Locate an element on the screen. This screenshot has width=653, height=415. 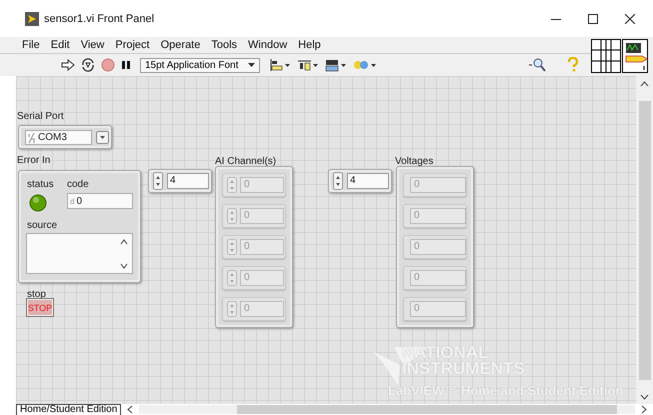
radix-label: d is located at coordinates (72, 201).